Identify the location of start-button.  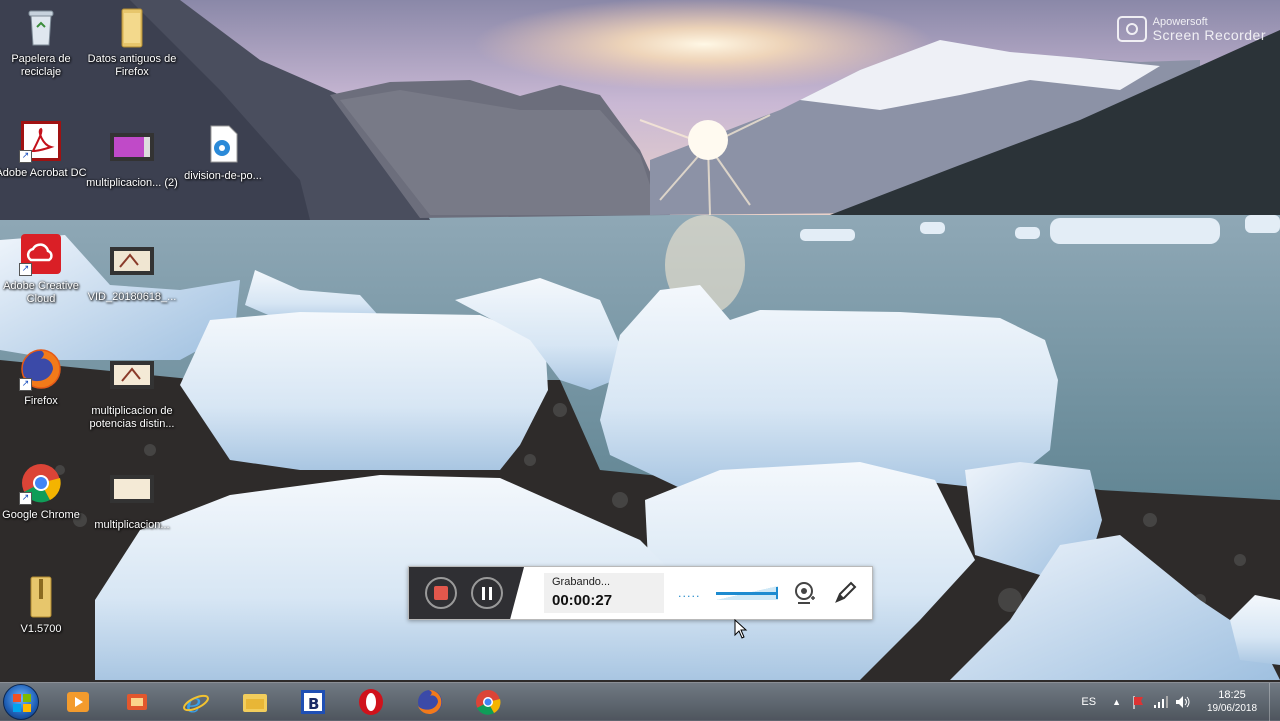
(21, 702).